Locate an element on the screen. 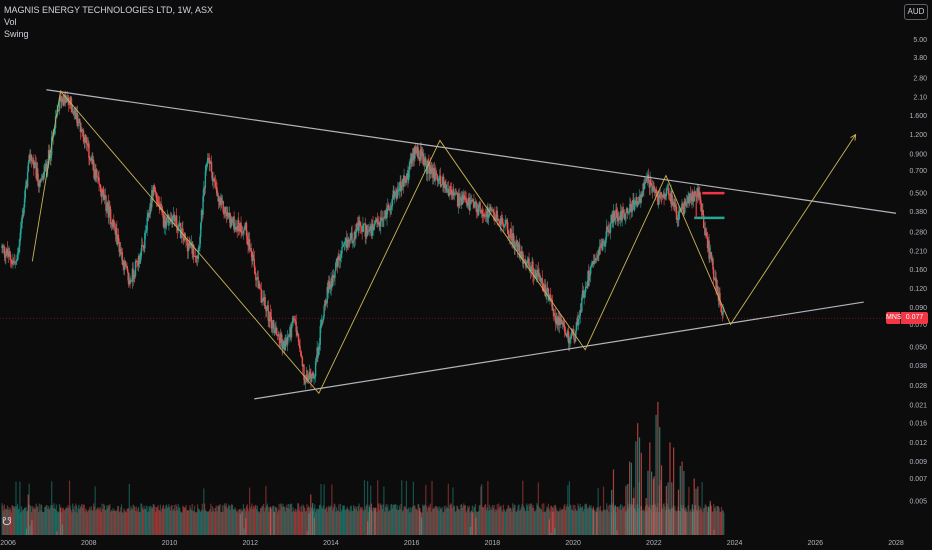  y-tick-label-9: 0.500 is located at coordinates (918, 194).